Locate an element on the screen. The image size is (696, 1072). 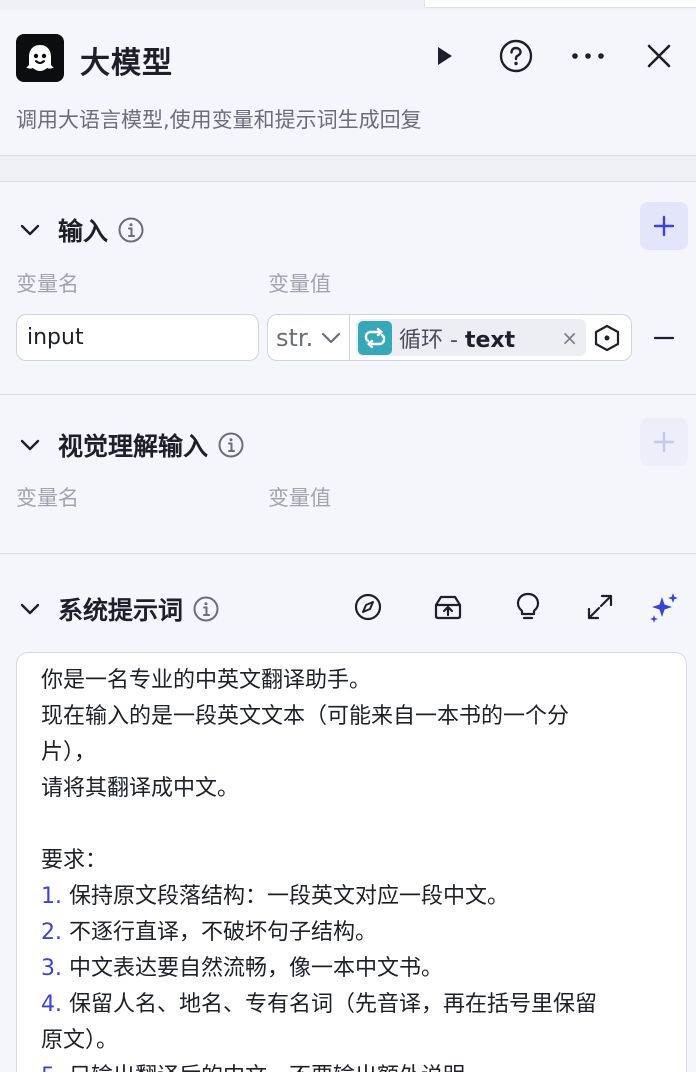
vision-input-section: 视觉理解输入 变量名 变量值 is located at coordinates (348, 474).